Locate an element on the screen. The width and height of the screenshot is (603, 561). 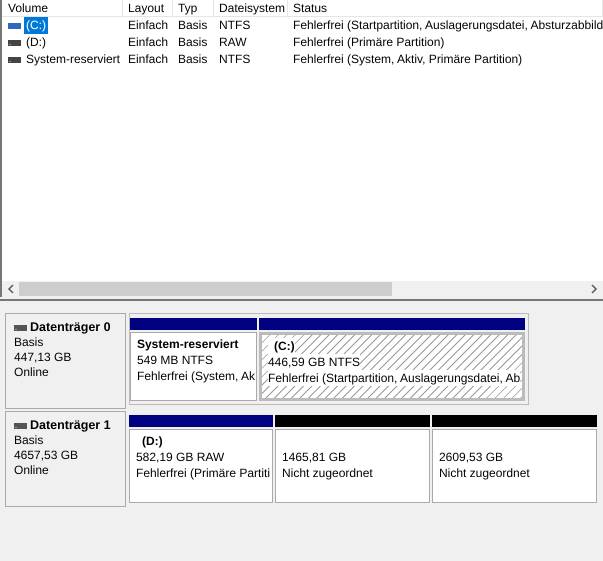
partition-box: System-reserviert 549 MB NTFS Fehlerfrei (System, Ak is located at coordinates (193, 366).